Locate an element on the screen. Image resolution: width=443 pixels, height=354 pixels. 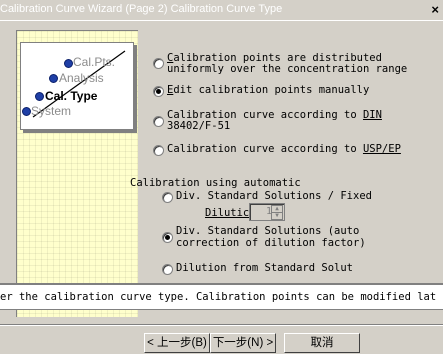
step-dot-calpts-icon is located at coordinates (68, 63).